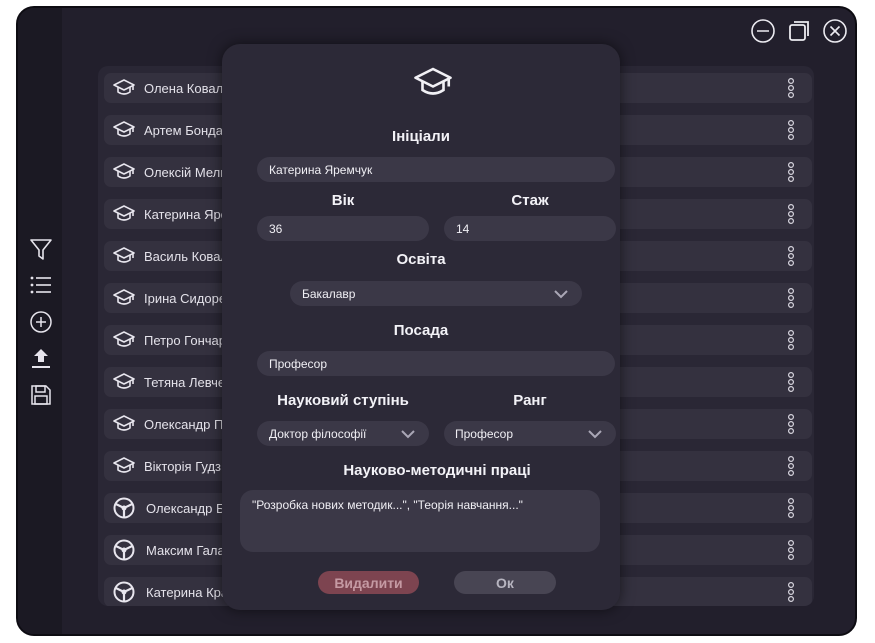  I want to click on initials-input: Катерина Яремчук, so click(436, 169).